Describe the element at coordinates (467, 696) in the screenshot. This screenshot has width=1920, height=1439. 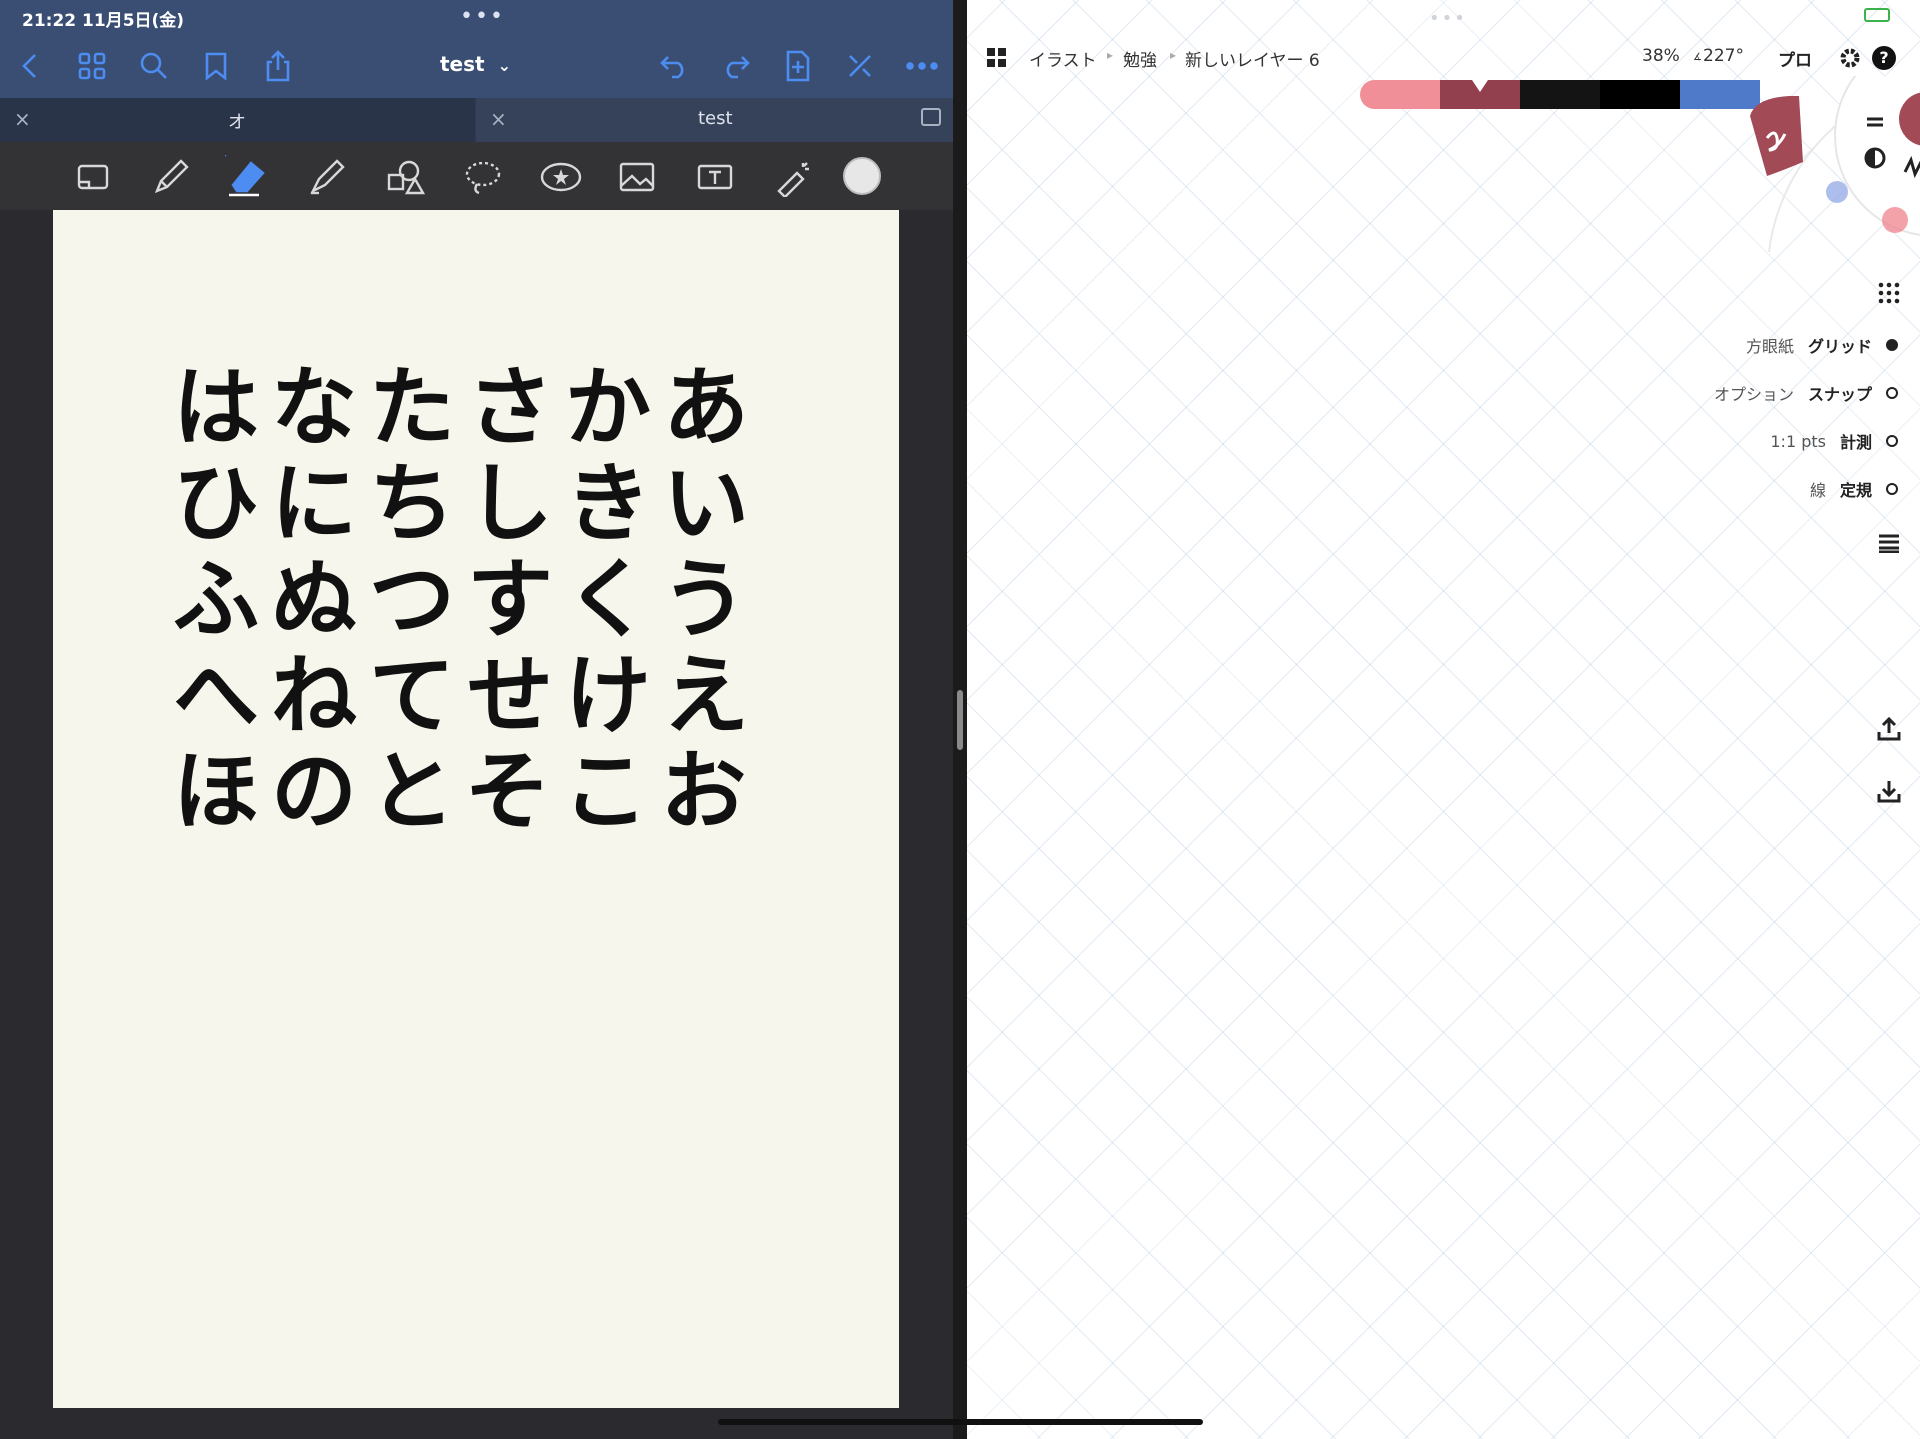
I see `handwriting-row: へねてせけえ` at that location.